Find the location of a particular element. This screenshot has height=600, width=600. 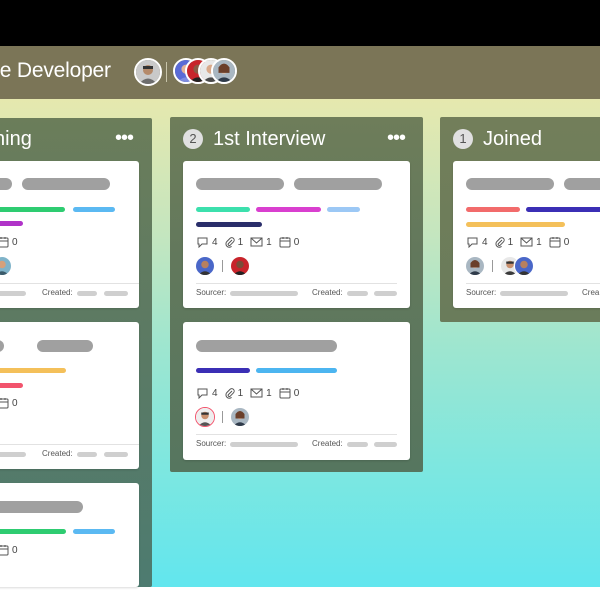

tag-teal is located at coordinates (223, 209).